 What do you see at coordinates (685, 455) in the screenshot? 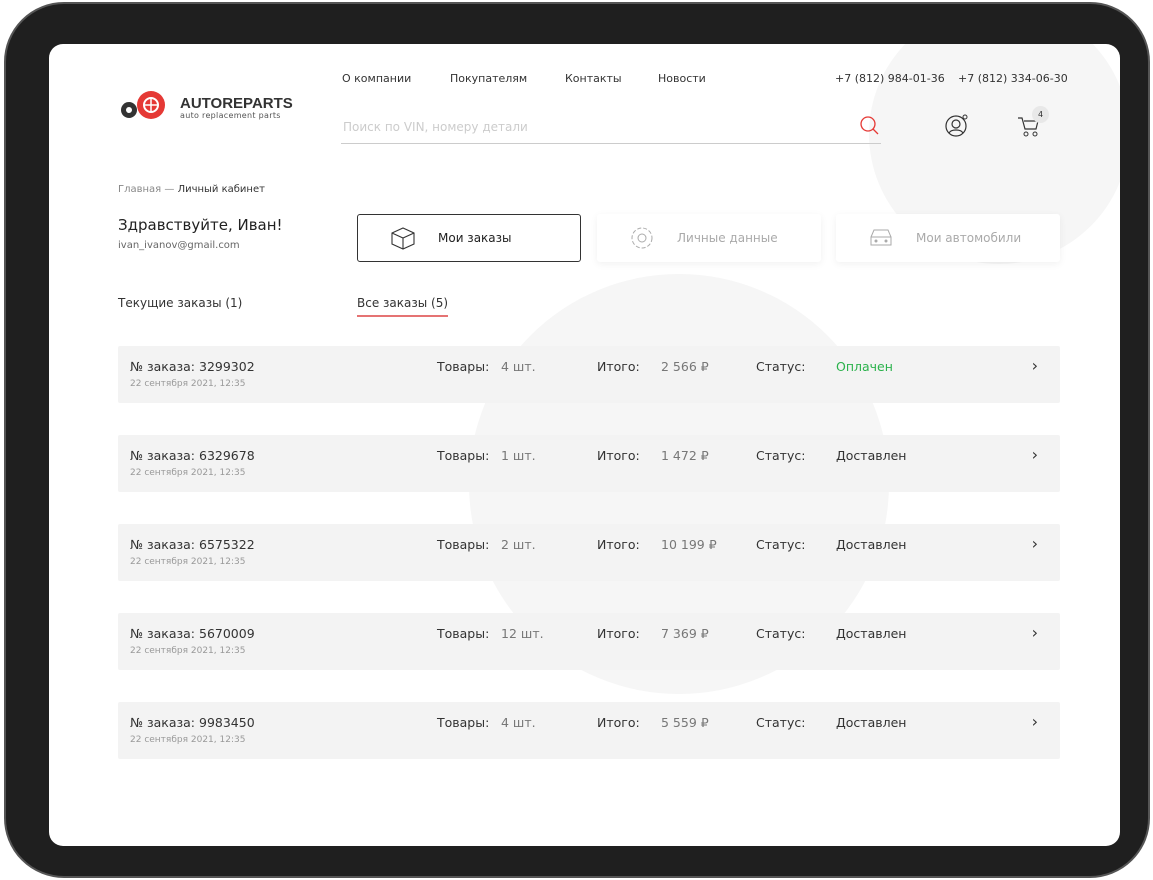
I see `total-value: 1 472 ₽` at bounding box center [685, 455].